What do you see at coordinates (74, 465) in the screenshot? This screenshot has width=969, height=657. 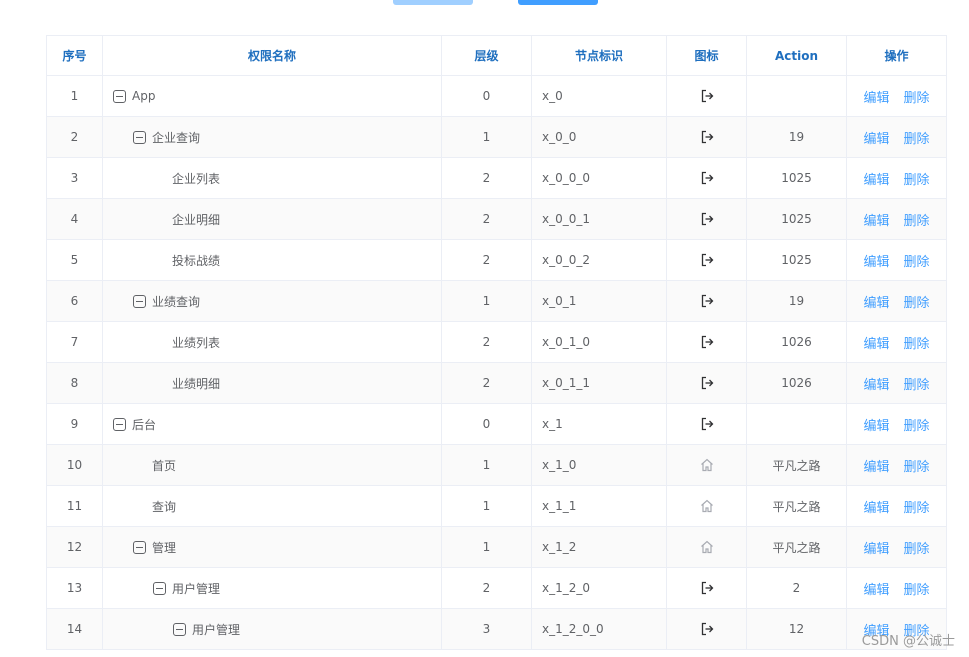 I see `cell-index: 10` at bounding box center [74, 465].